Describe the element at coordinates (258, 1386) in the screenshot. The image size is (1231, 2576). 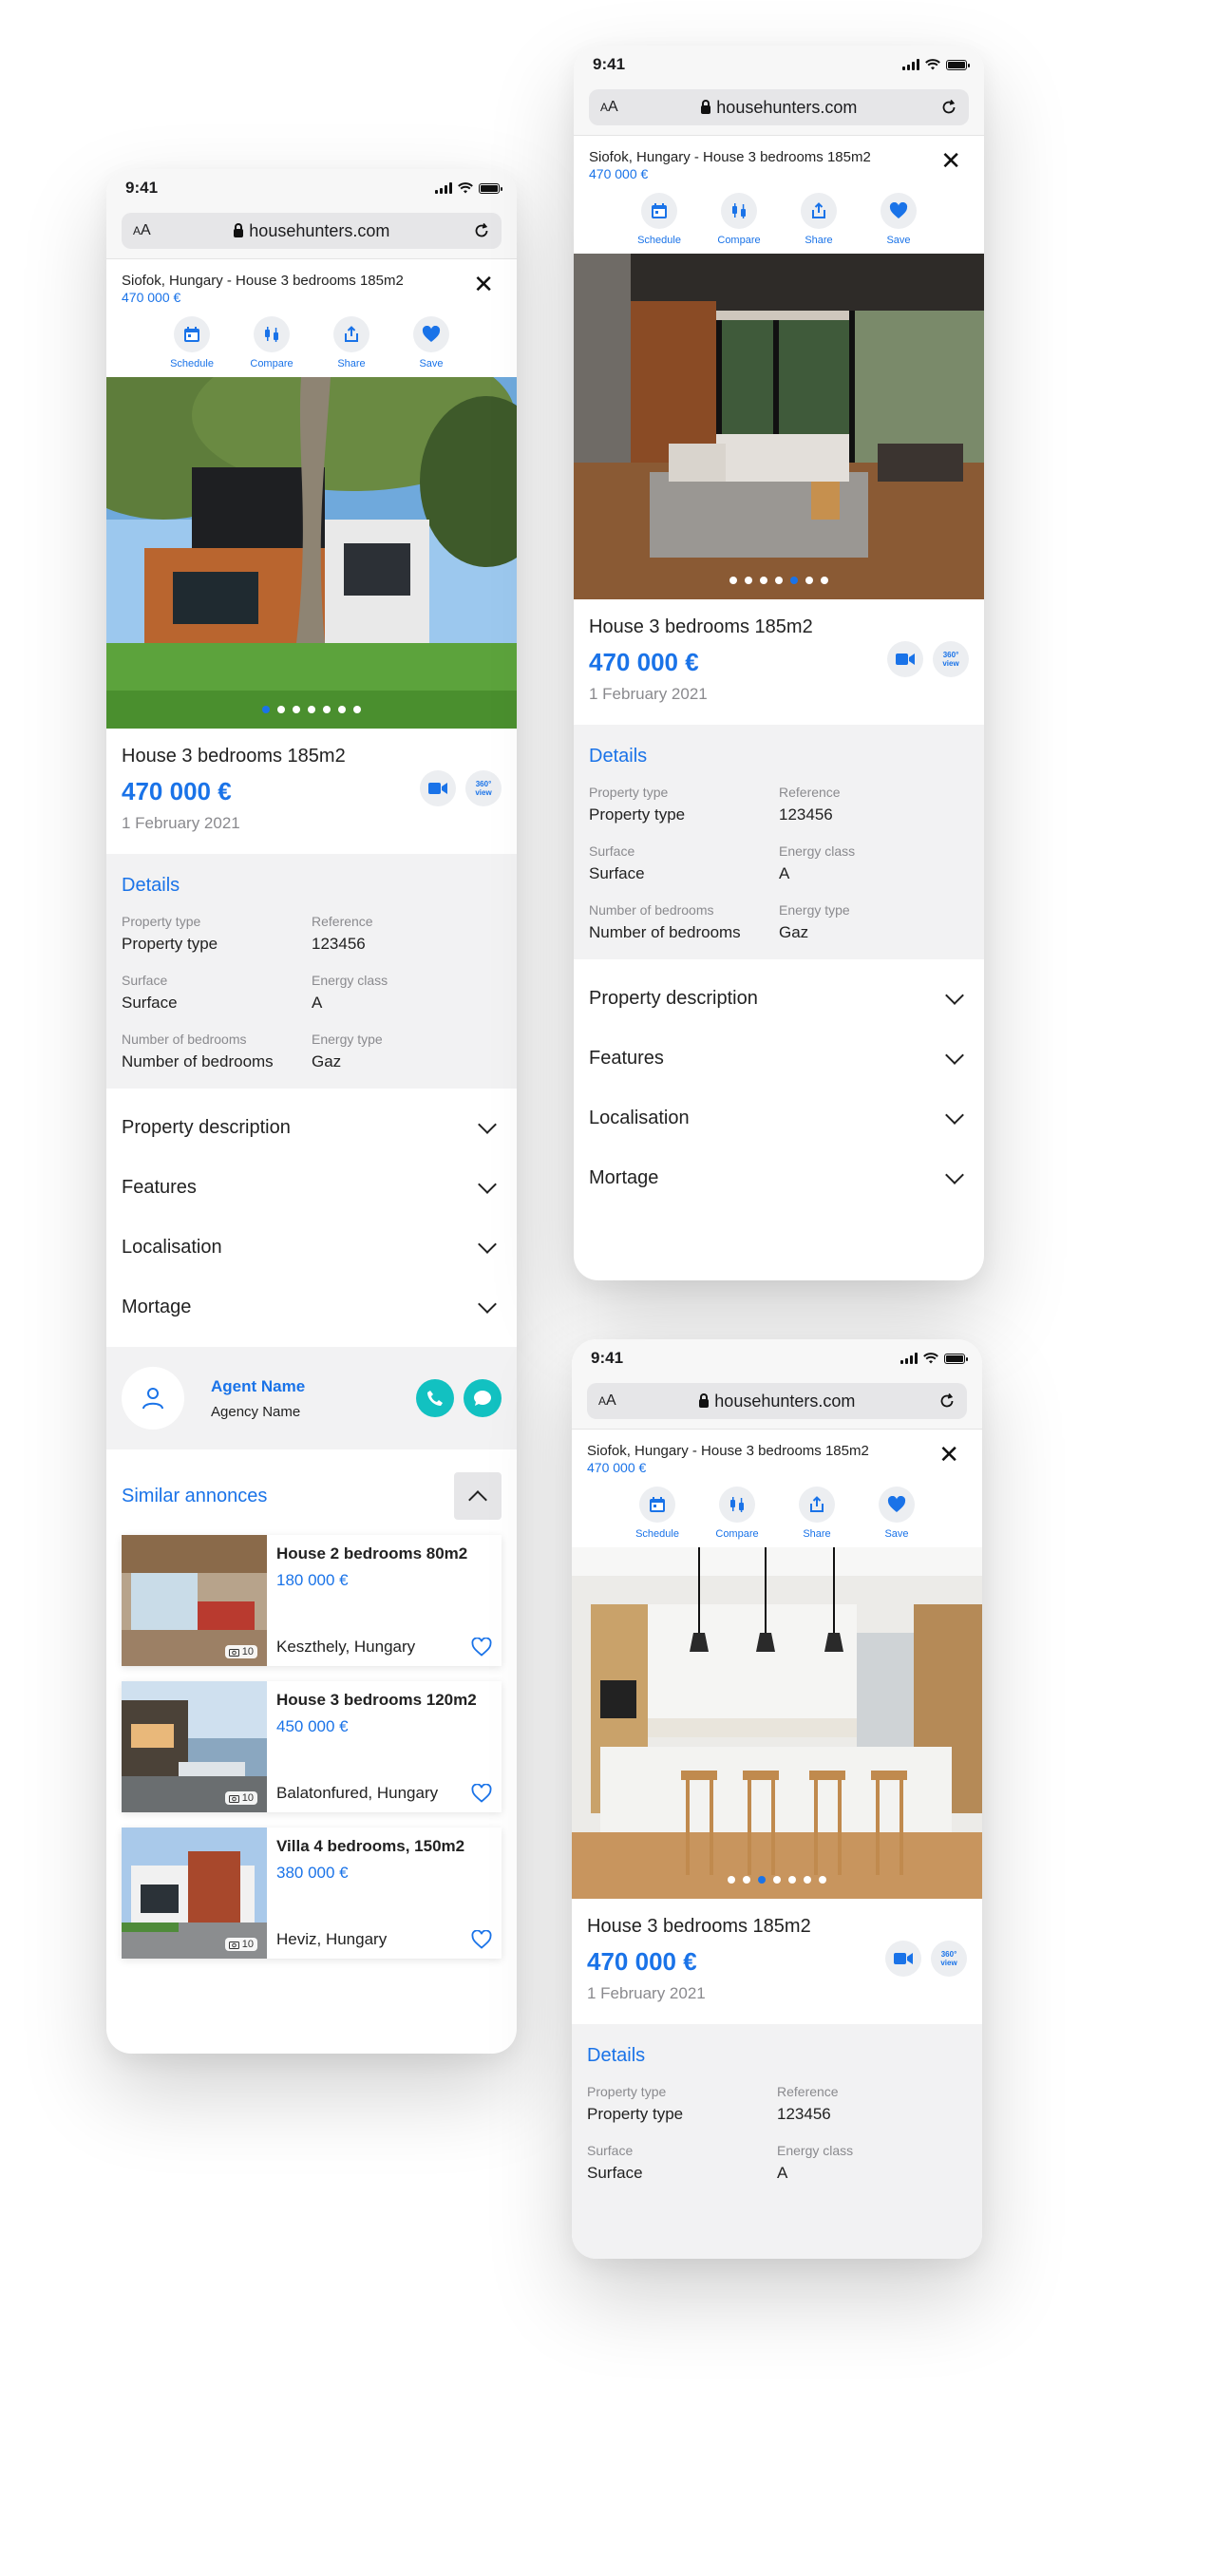
I see `agent-name: Agent Name` at that location.